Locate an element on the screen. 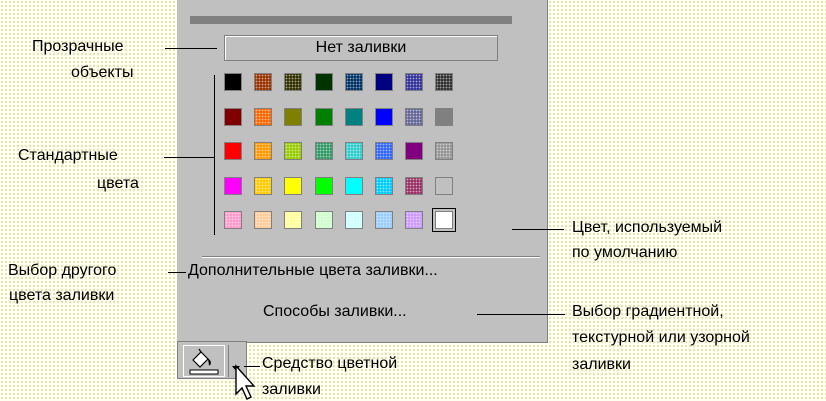  default-color-callout-line is located at coordinates (538, 229).